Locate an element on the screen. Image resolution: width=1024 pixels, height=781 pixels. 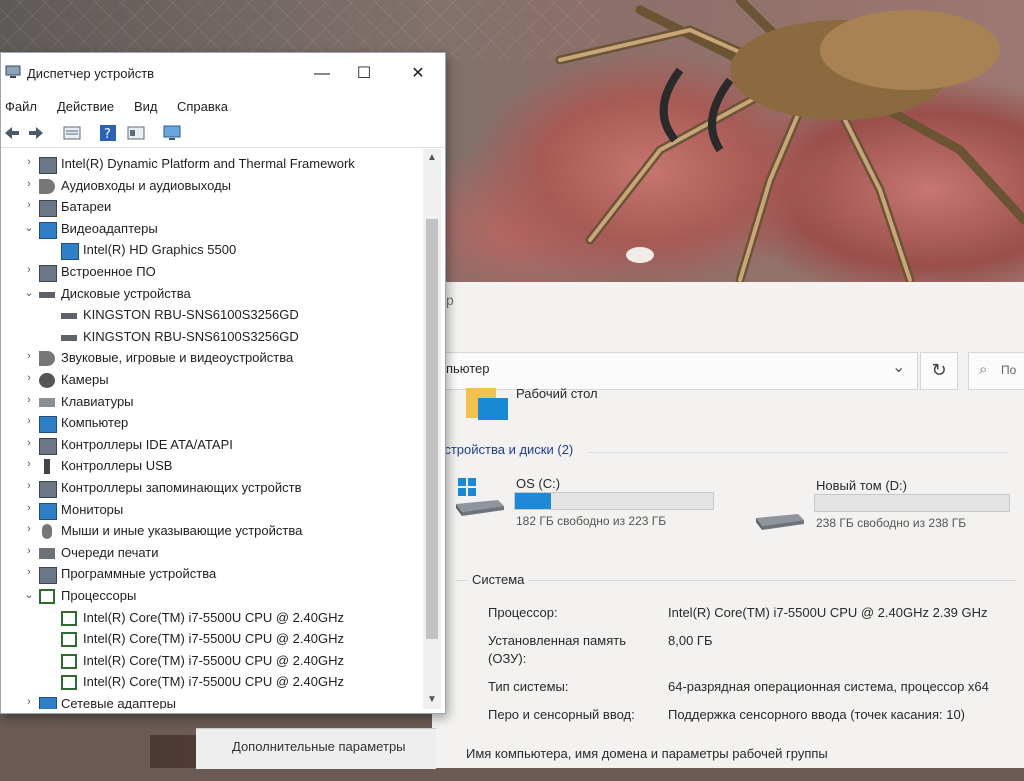
properties-icon is located at coordinates (72, 133).